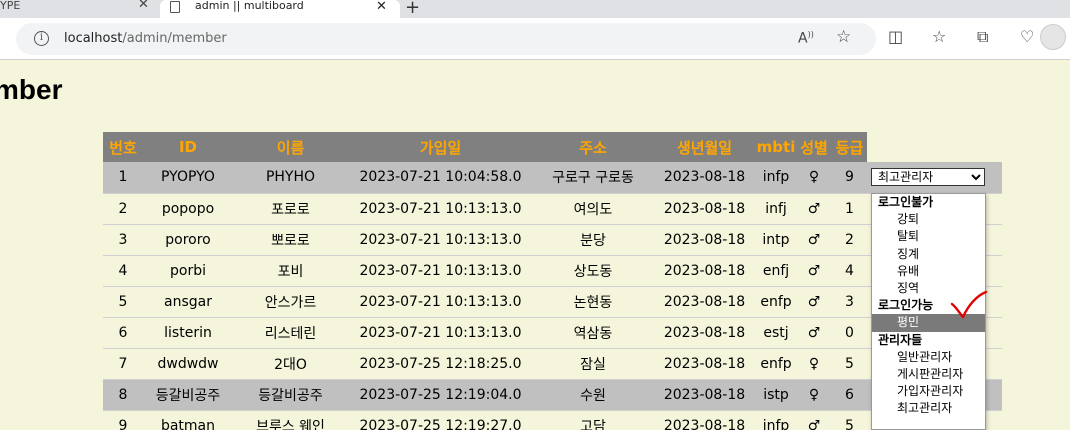  What do you see at coordinates (776, 209) in the screenshot?
I see `cell-mbti: infj` at bounding box center [776, 209].